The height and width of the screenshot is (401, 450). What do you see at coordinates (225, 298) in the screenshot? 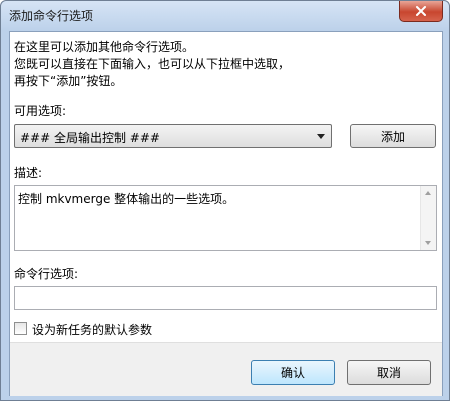
I see `cmdline-options-input` at bounding box center [225, 298].